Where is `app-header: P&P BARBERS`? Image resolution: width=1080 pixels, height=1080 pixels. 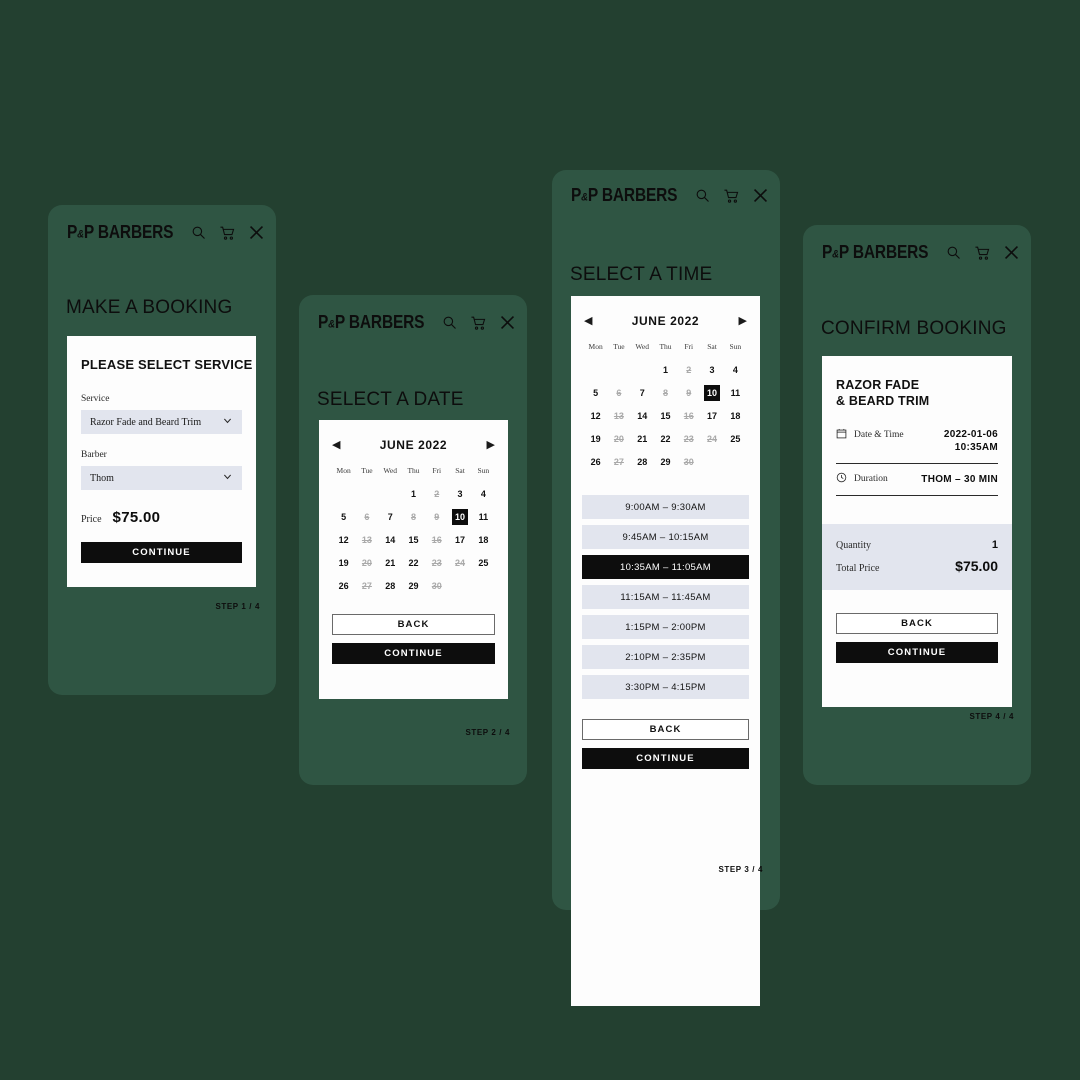
app-header: P&P BARBERS is located at coordinates (413, 314).